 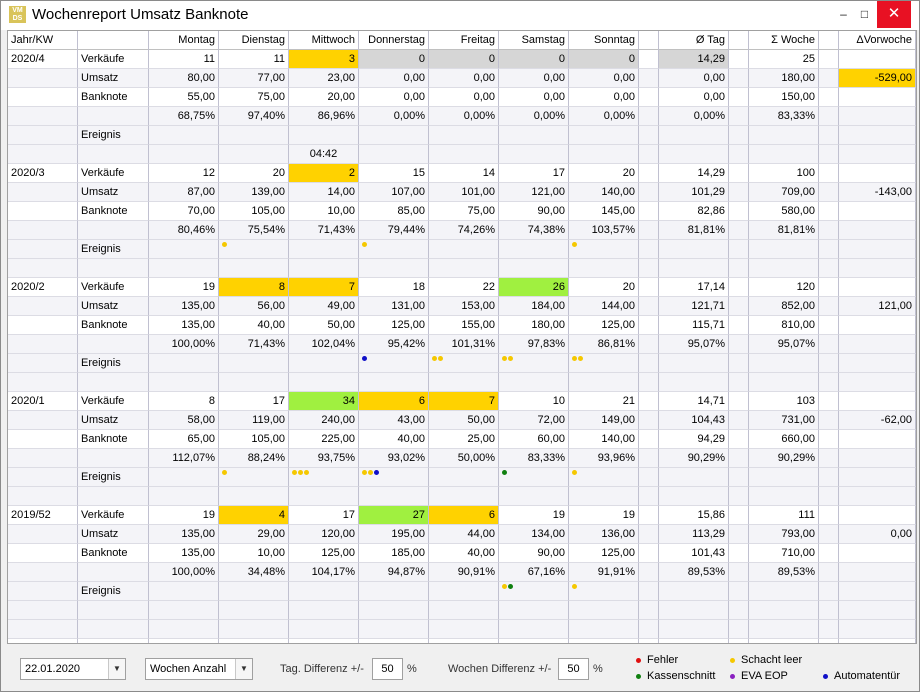 I want to click on sum-cell: 852,00, so click(x=784, y=306).